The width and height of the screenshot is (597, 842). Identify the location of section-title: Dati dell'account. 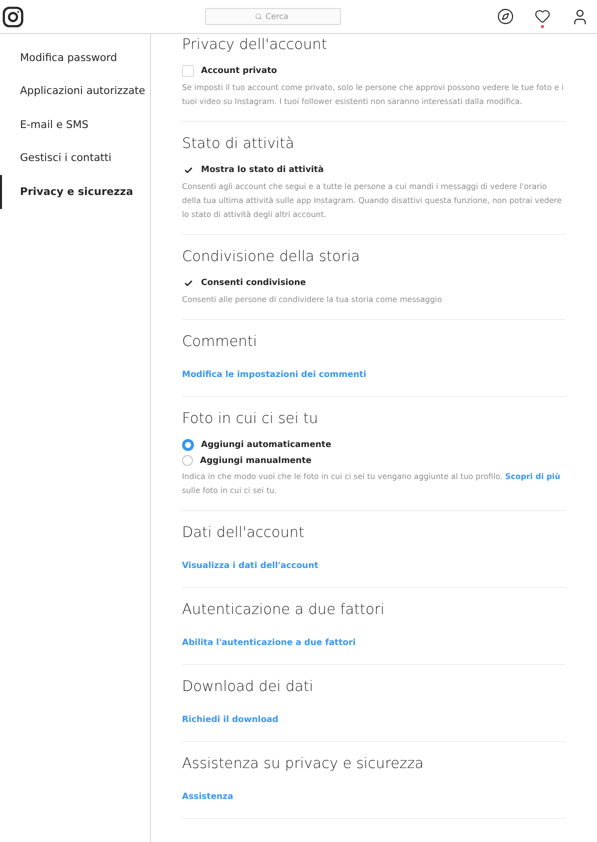
(244, 533).